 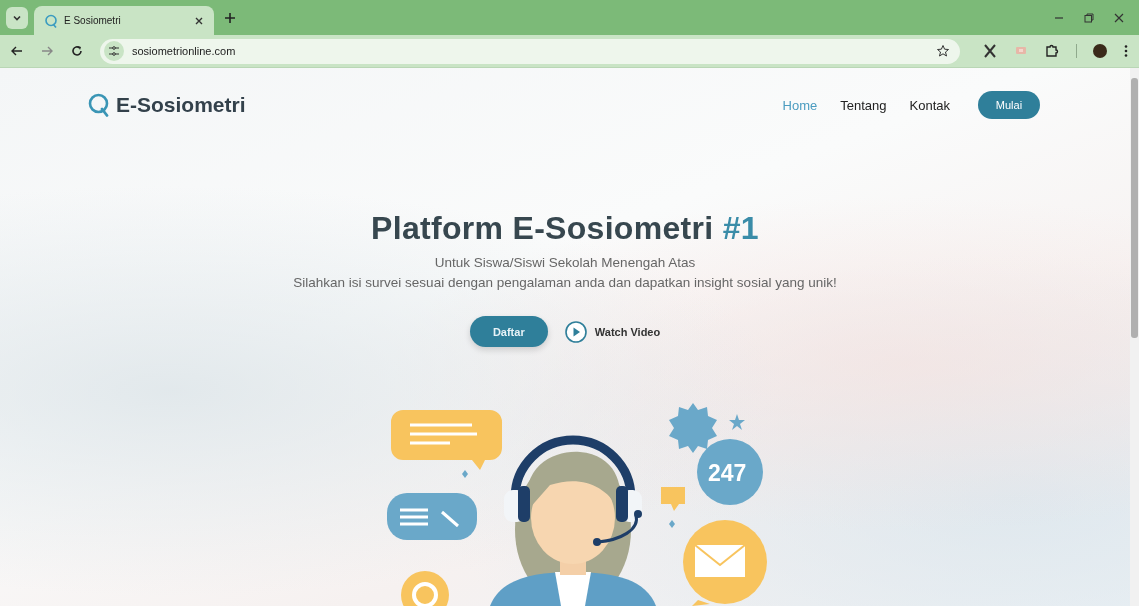 I want to click on scrollbar-thumb, so click(x=1134, y=208).